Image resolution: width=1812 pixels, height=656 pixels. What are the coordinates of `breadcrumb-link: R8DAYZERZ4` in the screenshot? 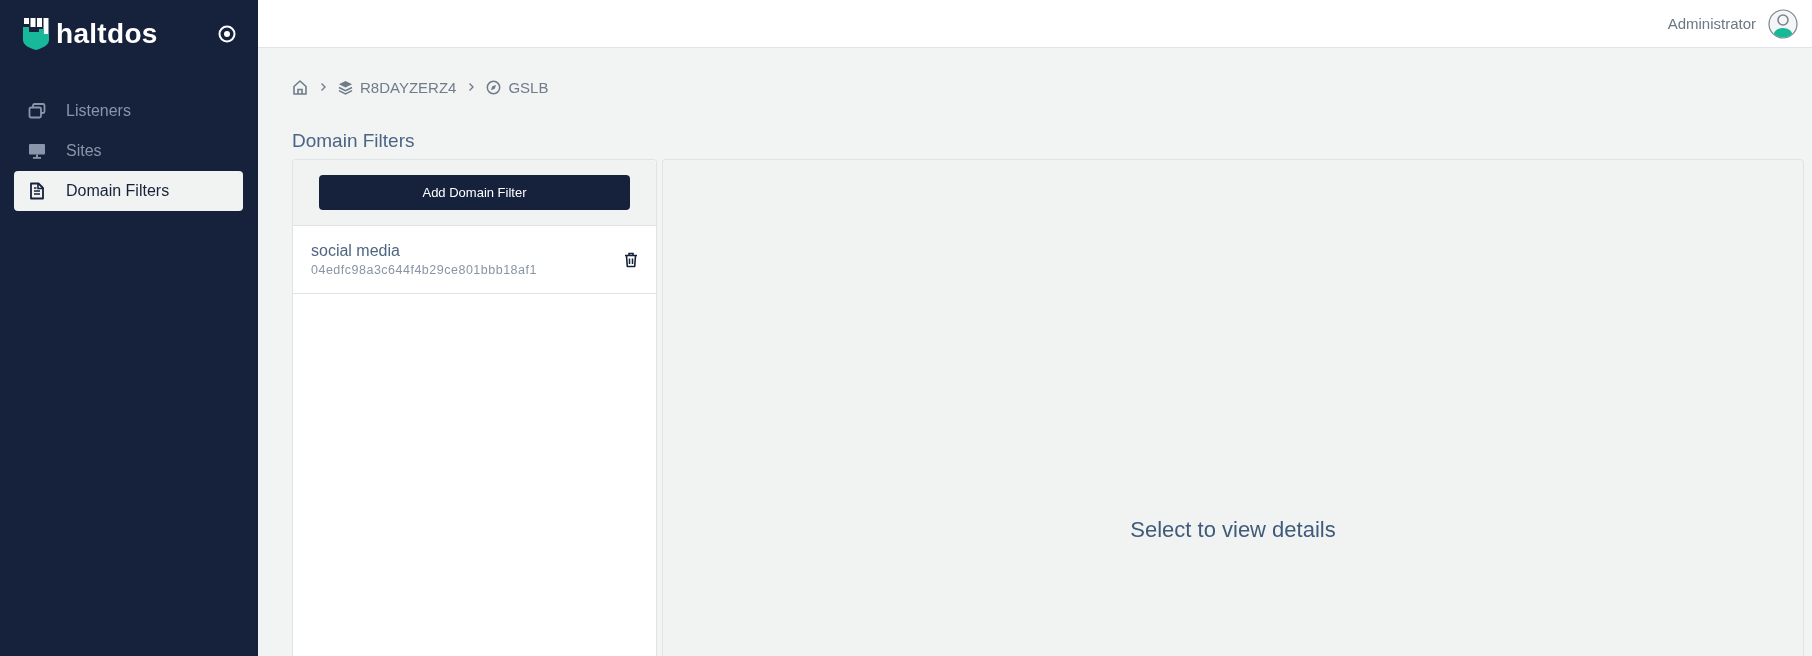 It's located at (408, 87).